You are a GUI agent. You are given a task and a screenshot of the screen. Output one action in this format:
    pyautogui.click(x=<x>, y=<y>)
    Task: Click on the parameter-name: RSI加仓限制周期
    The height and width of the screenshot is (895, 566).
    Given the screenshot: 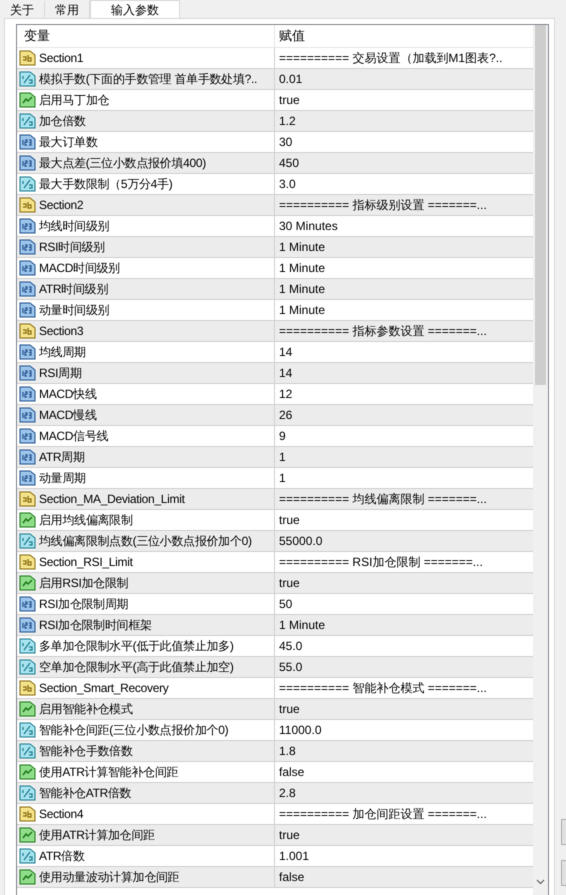 What is the action you would take?
    pyautogui.click(x=83, y=604)
    